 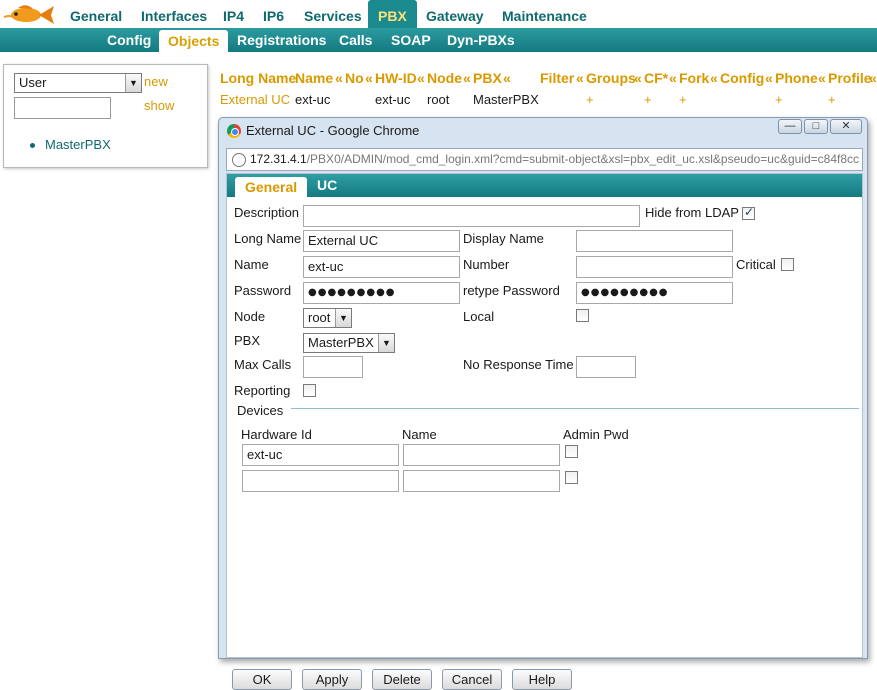 I want to click on hide-ldap-checkbox, so click(x=748, y=212).